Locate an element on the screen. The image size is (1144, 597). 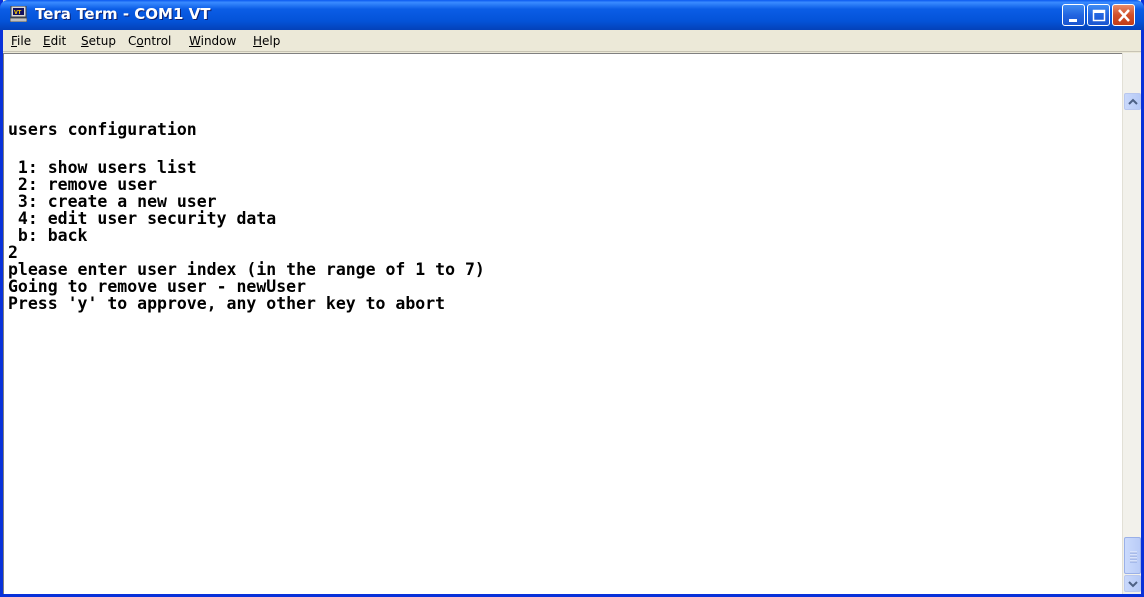
menu-edit: Edit is located at coordinates (54, 41).